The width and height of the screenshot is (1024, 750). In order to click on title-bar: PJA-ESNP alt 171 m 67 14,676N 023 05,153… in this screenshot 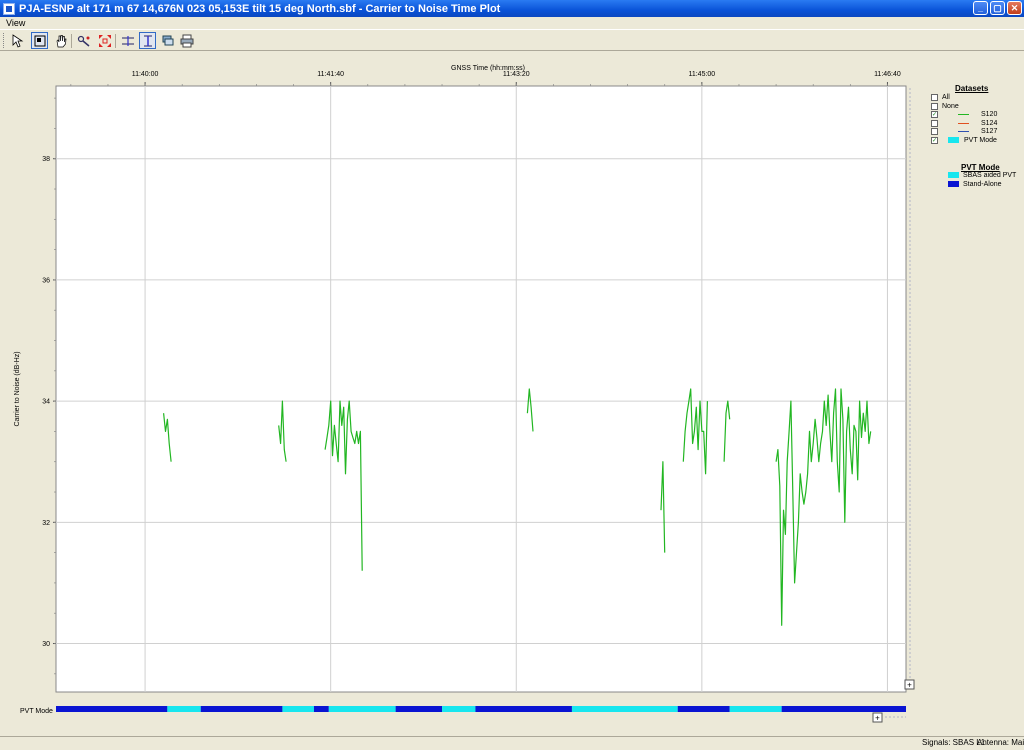, I will do `click(512, 8)`.